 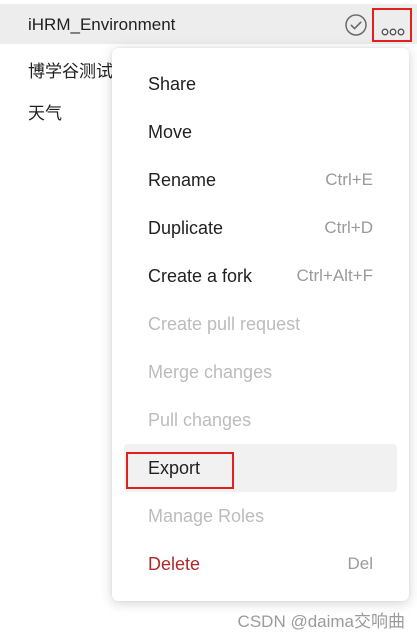 What do you see at coordinates (45, 113) in the screenshot?
I see `environment-label: 天气` at bounding box center [45, 113].